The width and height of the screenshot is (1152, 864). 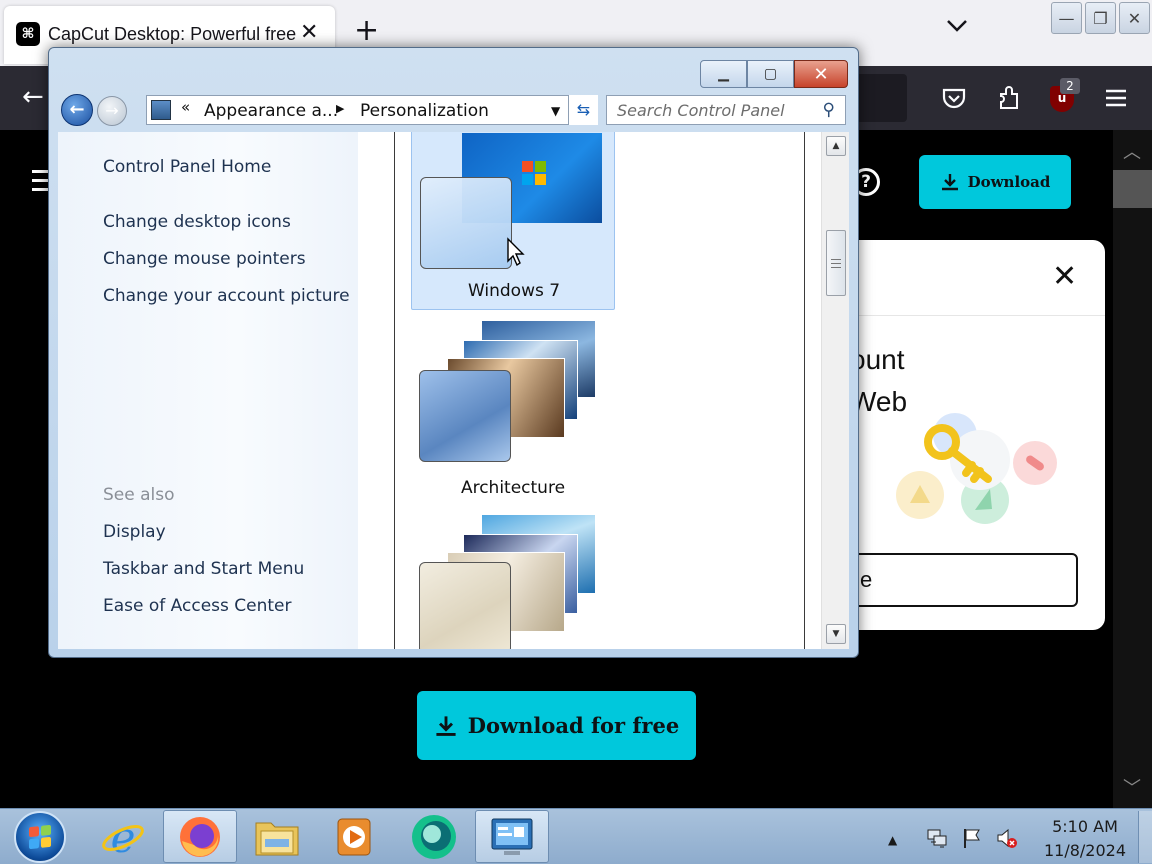 I want to click on taskbar-media-player, so click(x=354, y=836).